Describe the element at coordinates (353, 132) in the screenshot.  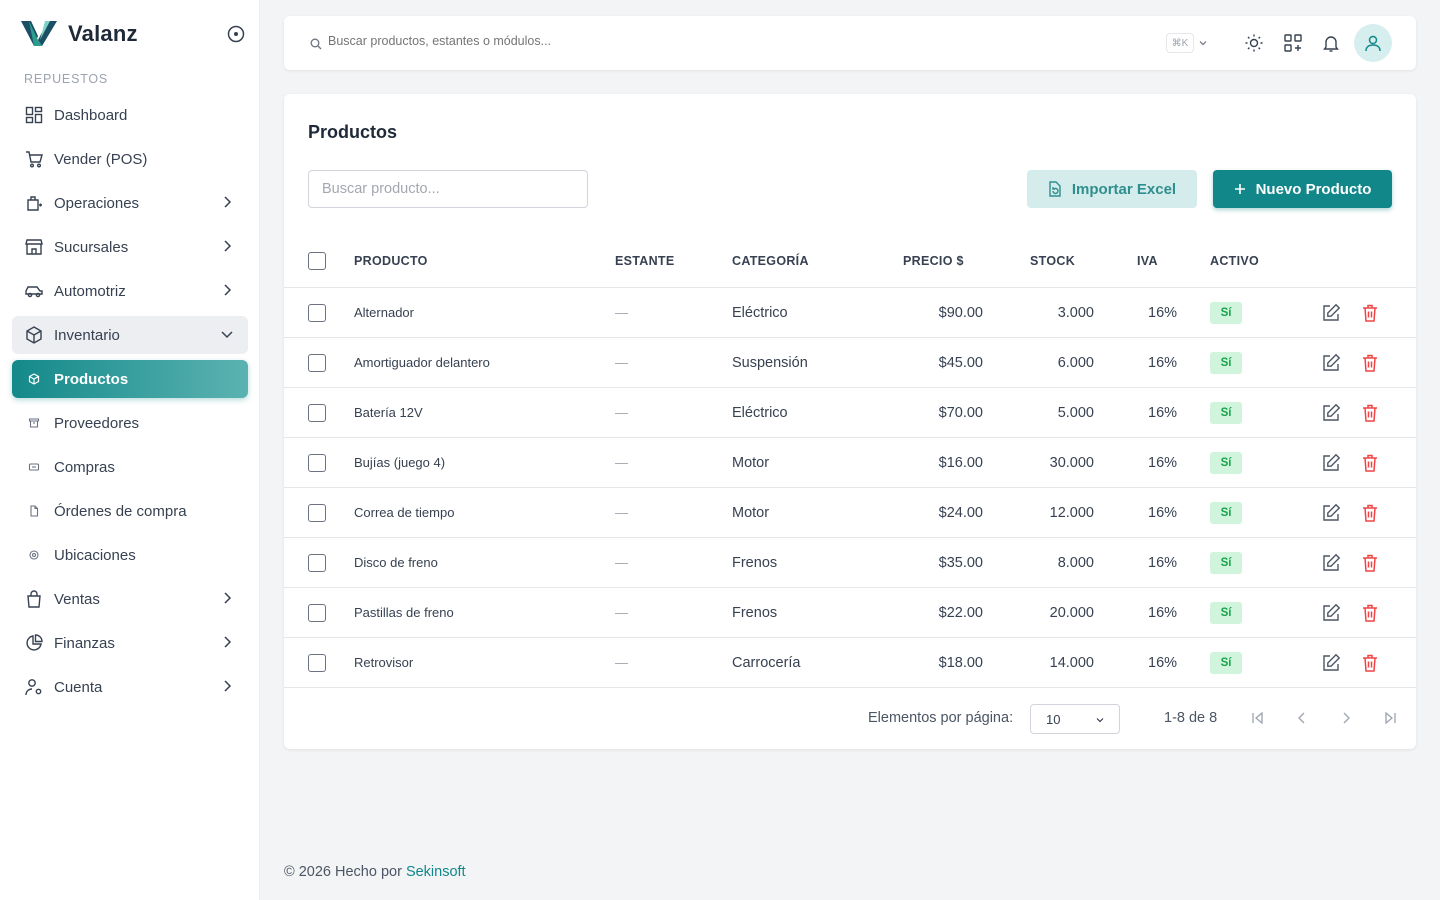
I see `page-title: Productos` at that location.